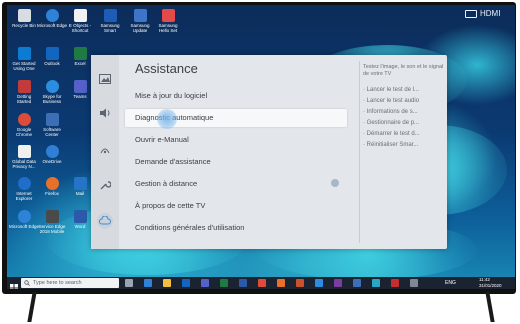 The image size is (520, 324). I want to click on taskbar-outlook-icon, so click(186, 283).